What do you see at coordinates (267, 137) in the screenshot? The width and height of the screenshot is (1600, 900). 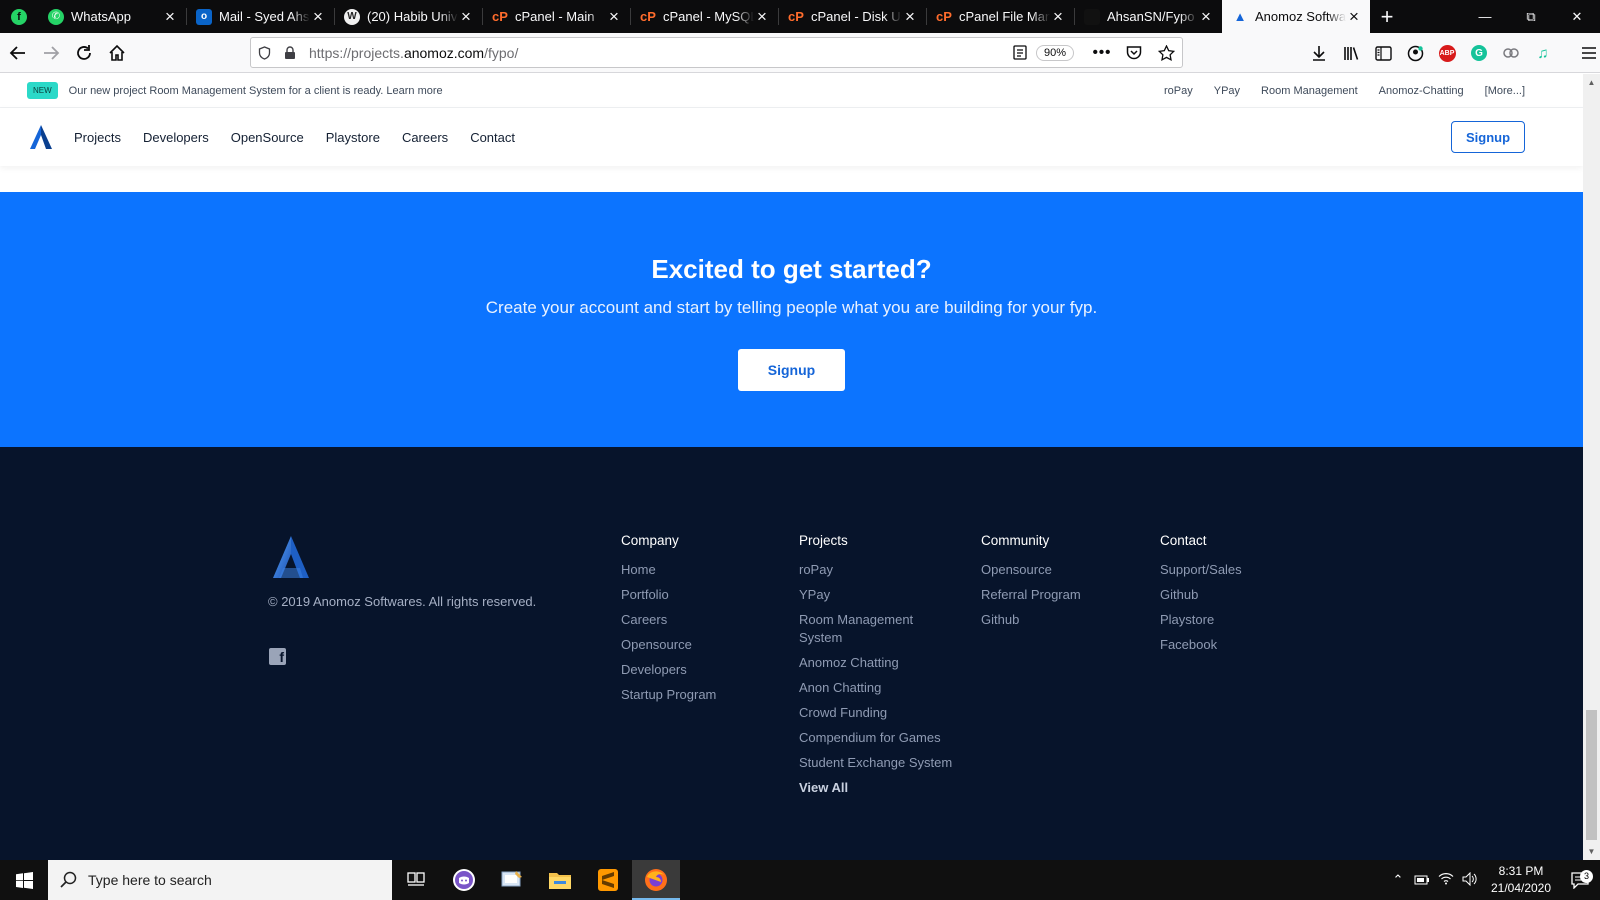 I see `nav-link-opensource: OpenSource` at bounding box center [267, 137].